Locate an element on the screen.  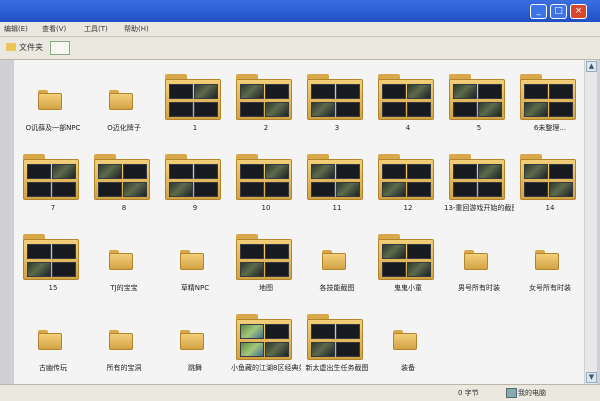
menu-view: 查看(V) is located at coordinates (54, 29).